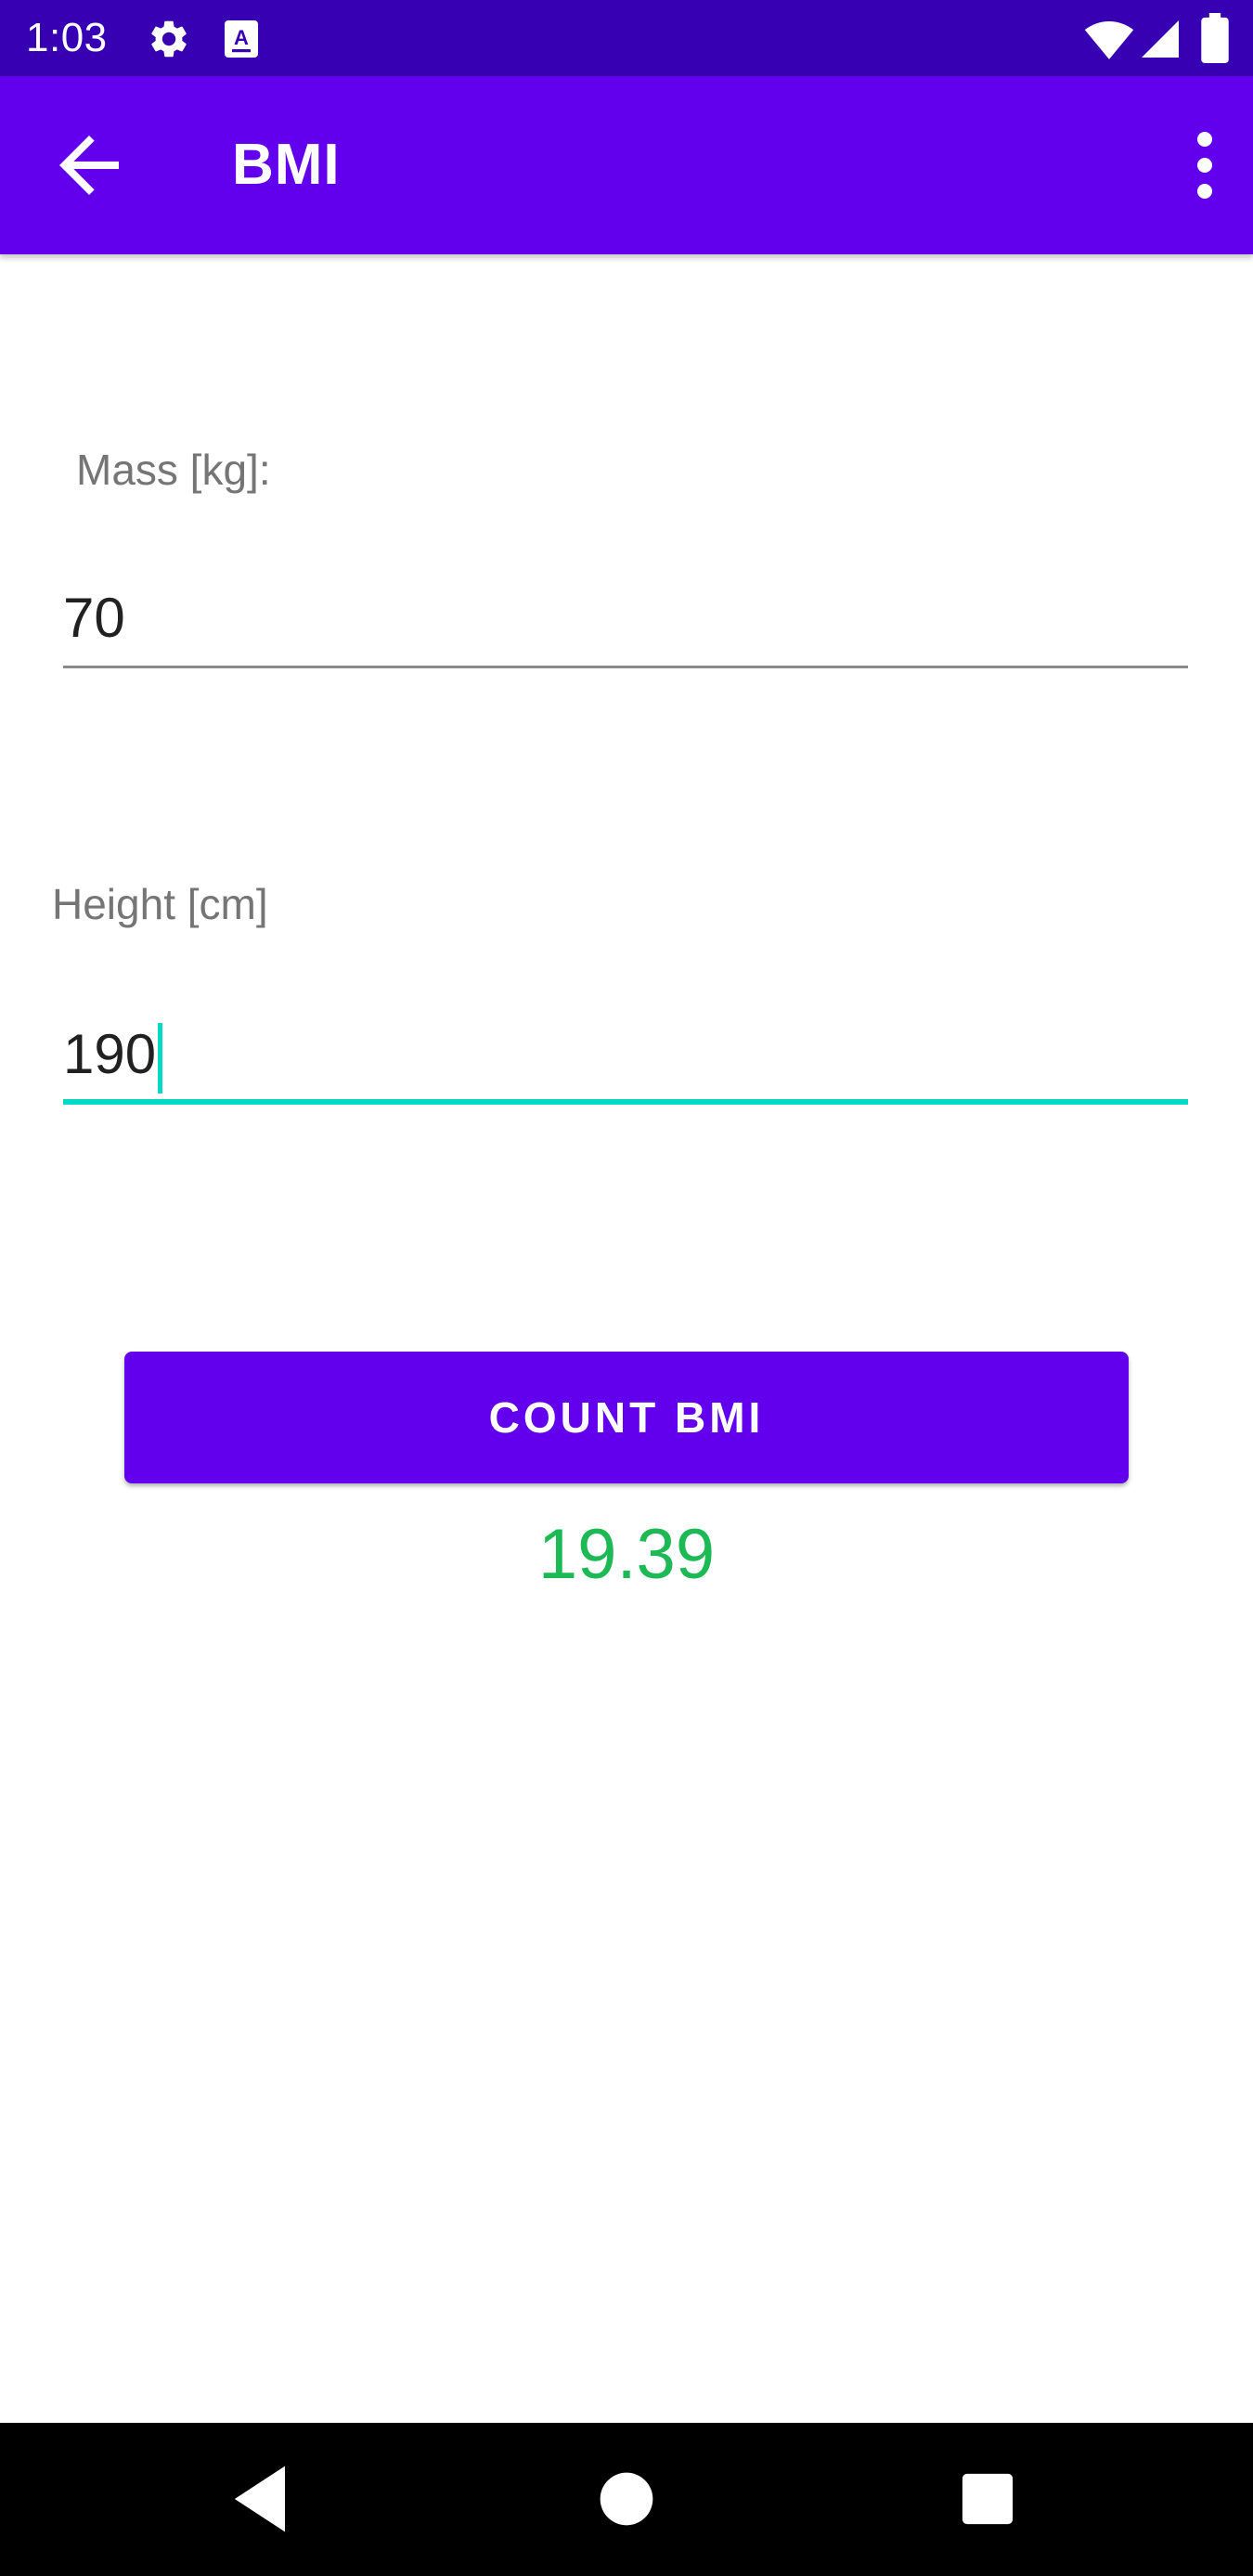  What do you see at coordinates (89, 165) in the screenshot?
I see `back-arrow-icon` at bounding box center [89, 165].